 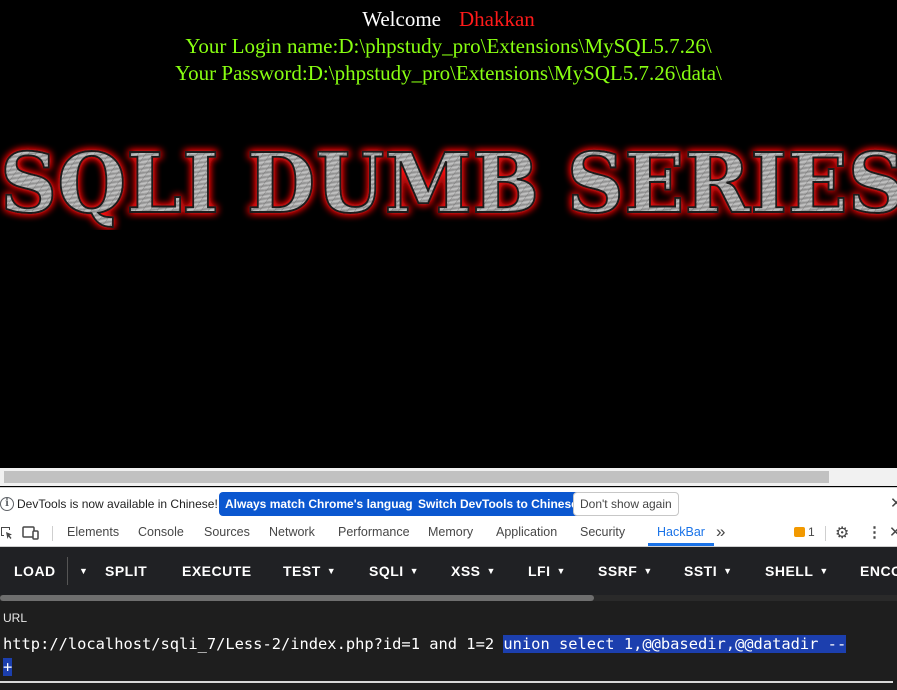 I want to click on tab-sources: Sources, so click(x=227, y=532).